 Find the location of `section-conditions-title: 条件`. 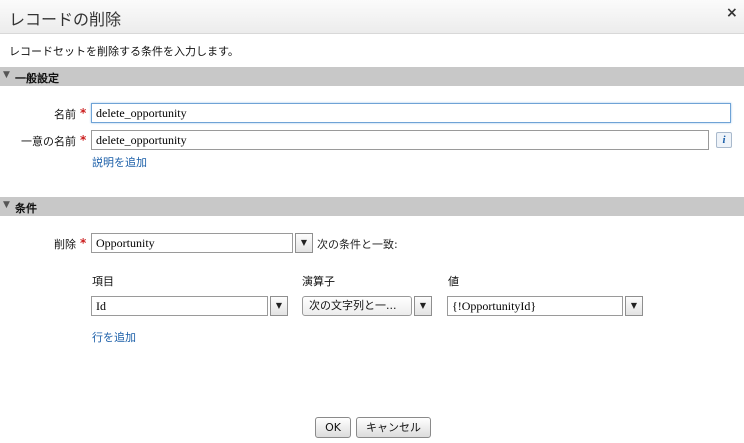

section-conditions-title: 条件 is located at coordinates (26, 208).